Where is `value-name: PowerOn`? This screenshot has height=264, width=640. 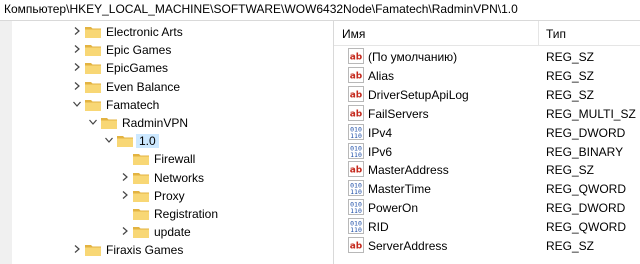 value-name: PowerOn is located at coordinates (393, 208).